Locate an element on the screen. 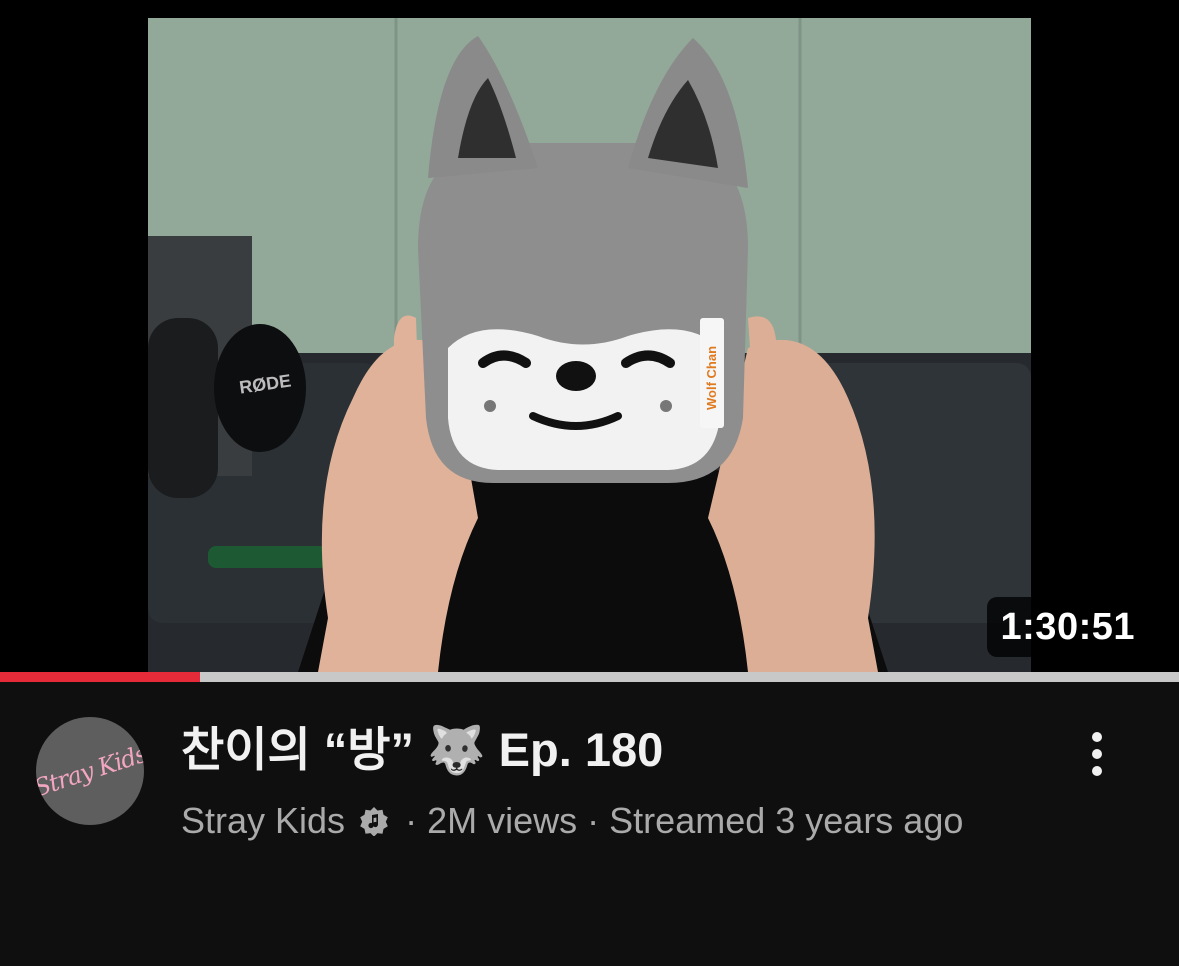 This screenshot has height=966, width=1179. channel-avatar: Stray Kids is located at coordinates (90, 771).